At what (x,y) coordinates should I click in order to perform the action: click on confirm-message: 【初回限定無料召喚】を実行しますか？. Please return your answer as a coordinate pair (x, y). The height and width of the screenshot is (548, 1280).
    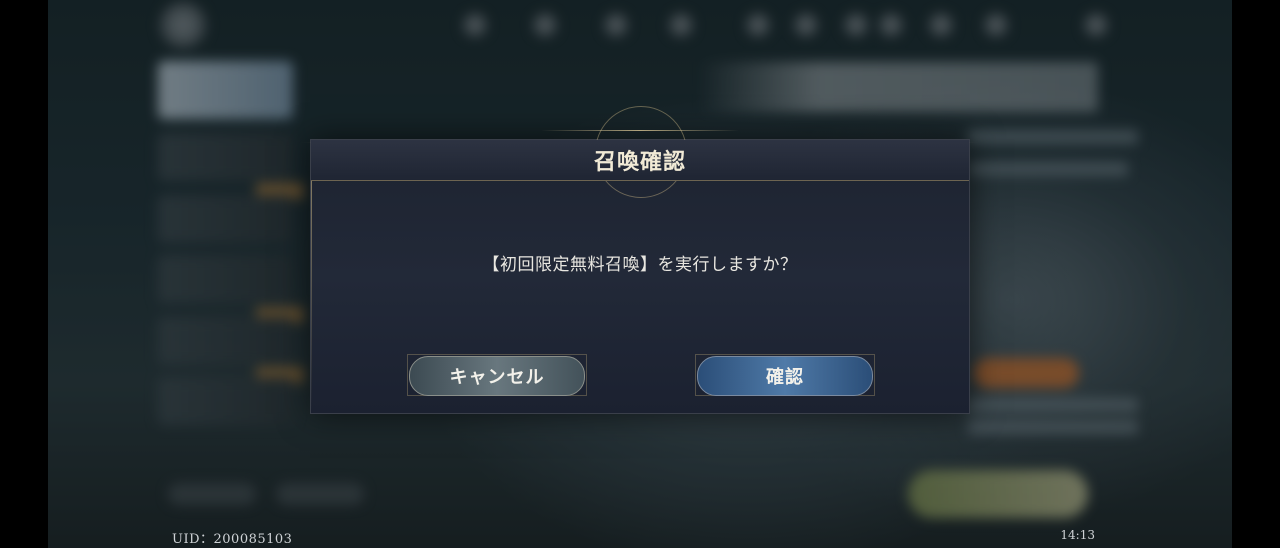
    Looking at the image, I should click on (640, 265).